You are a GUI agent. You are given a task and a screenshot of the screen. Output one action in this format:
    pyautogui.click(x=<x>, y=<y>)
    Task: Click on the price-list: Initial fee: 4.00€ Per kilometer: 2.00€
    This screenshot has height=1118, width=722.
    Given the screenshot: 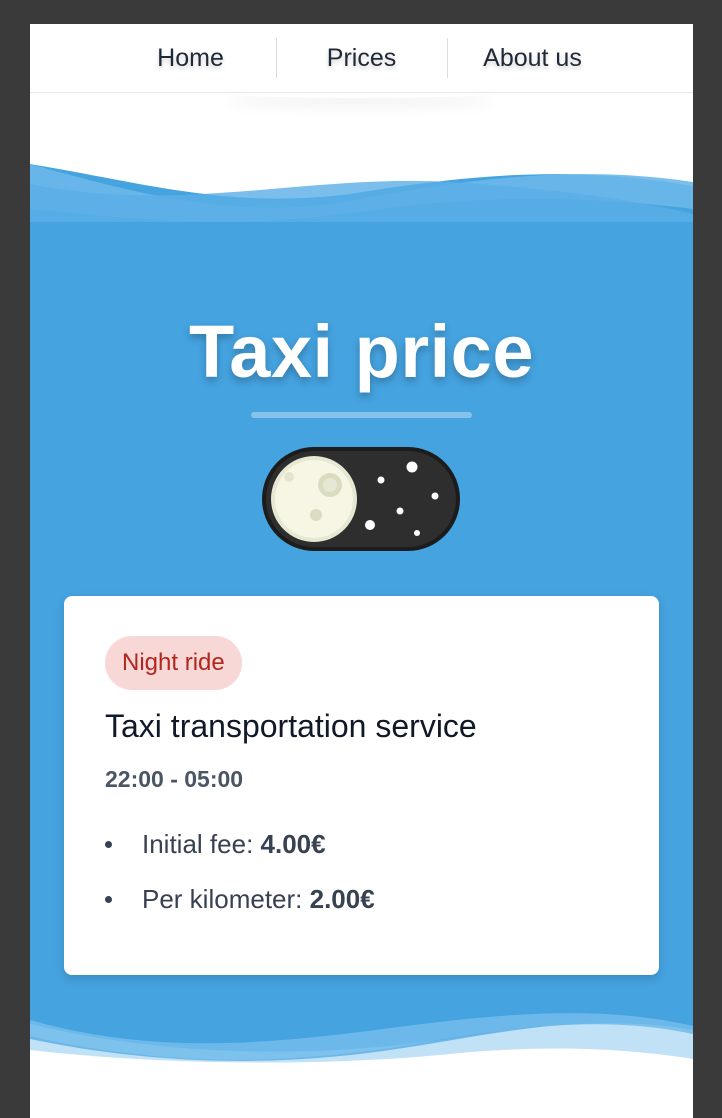 What is the action you would take?
    pyautogui.click(x=240, y=881)
    